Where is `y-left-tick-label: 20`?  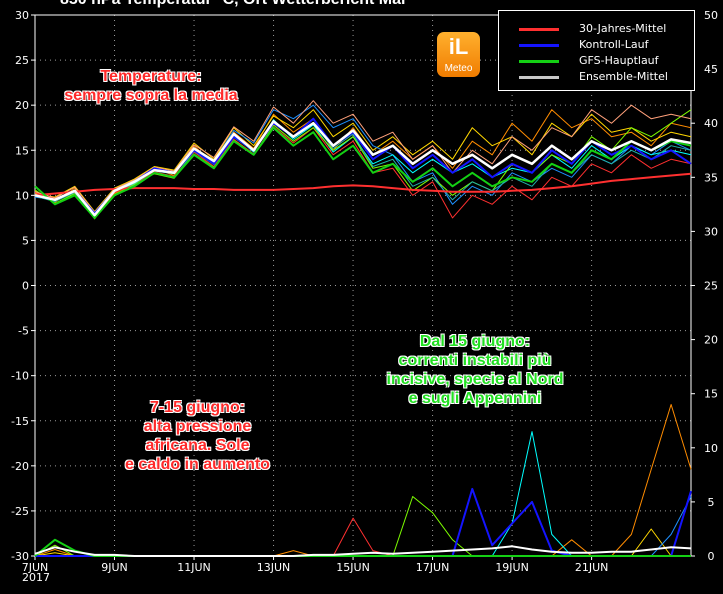 y-left-tick-label: 20 is located at coordinates (22, 105).